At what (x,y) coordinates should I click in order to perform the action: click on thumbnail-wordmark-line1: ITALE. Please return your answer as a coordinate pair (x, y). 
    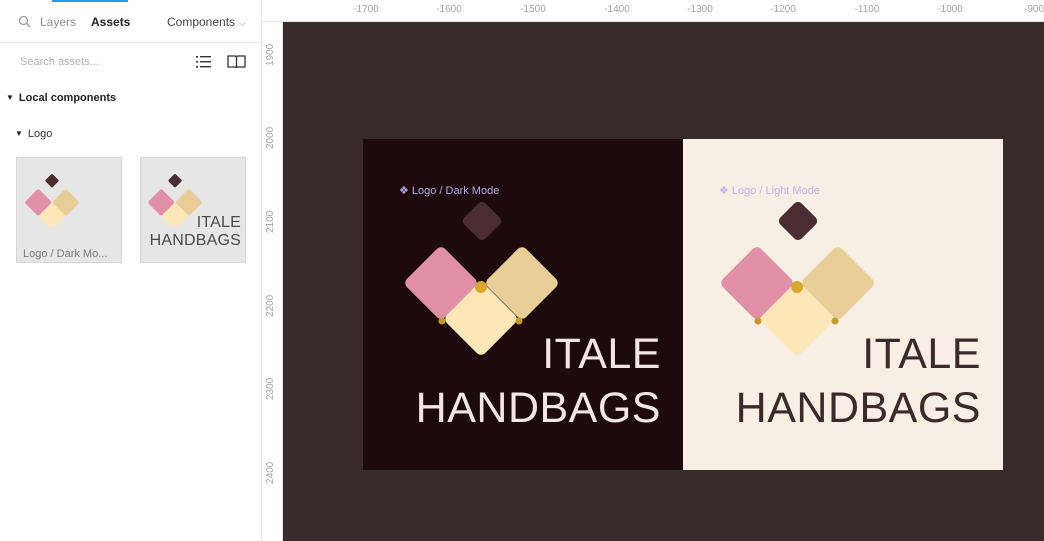
    Looking at the image, I should click on (218, 222).